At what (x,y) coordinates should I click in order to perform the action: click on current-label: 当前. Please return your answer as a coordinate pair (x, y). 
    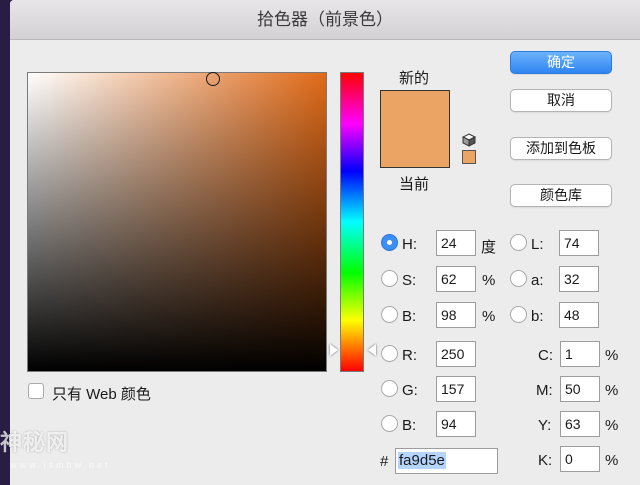
    Looking at the image, I should click on (414, 184).